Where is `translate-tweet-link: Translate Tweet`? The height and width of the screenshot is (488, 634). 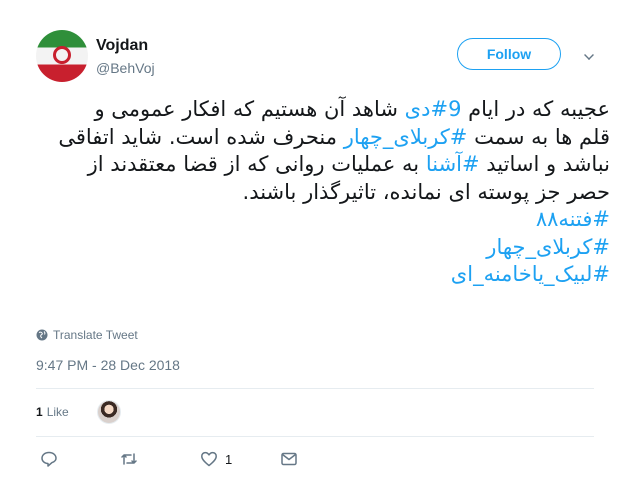
translate-tweet-link: Translate Tweet is located at coordinates (87, 335).